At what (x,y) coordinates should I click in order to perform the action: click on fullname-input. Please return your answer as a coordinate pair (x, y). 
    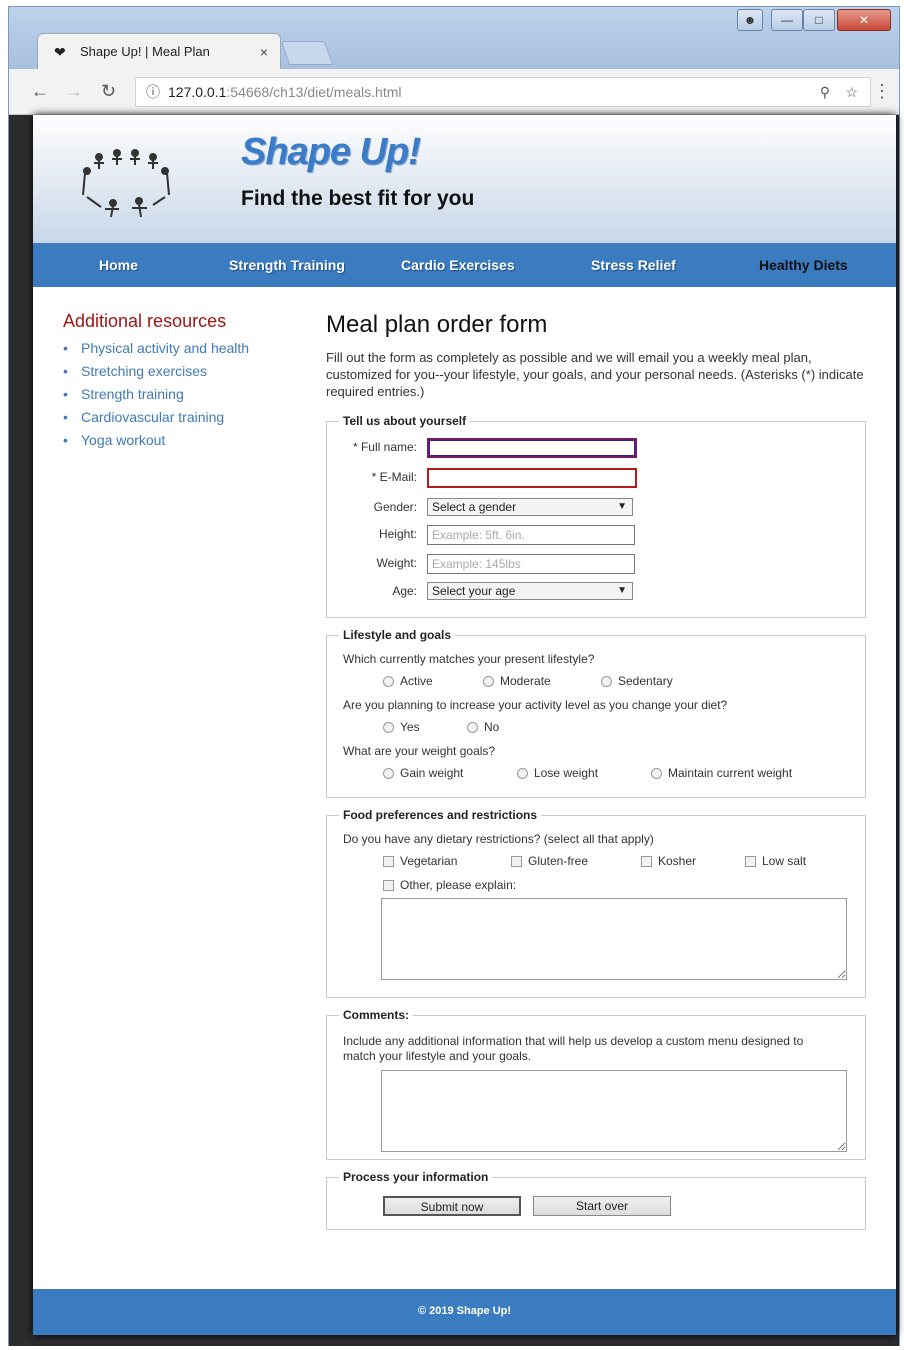
    Looking at the image, I should click on (532, 448).